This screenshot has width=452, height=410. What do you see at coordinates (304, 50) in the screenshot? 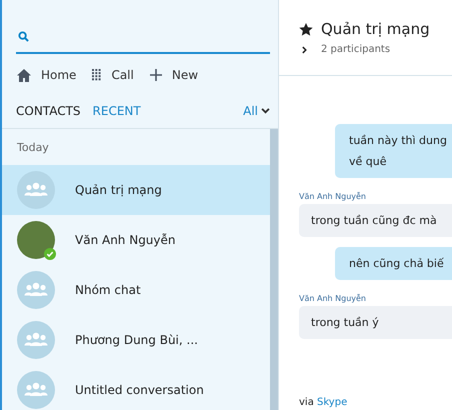
I see `chevron-right-icon` at bounding box center [304, 50].